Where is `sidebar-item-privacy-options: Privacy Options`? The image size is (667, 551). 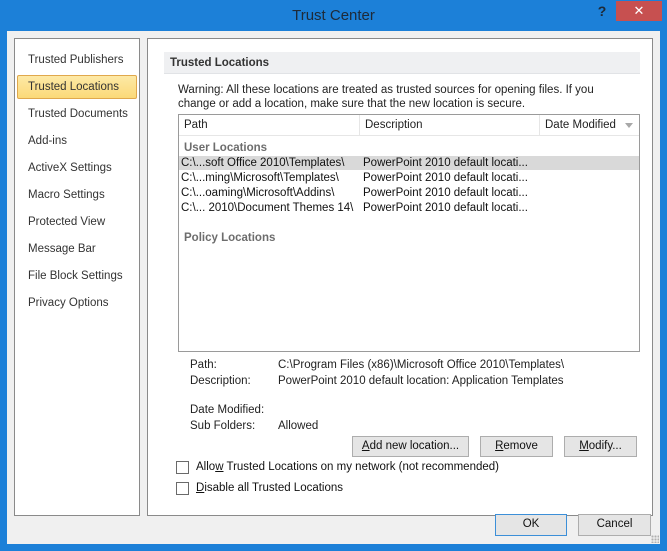
sidebar-item-privacy-options: Privacy Options is located at coordinates (77, 303).